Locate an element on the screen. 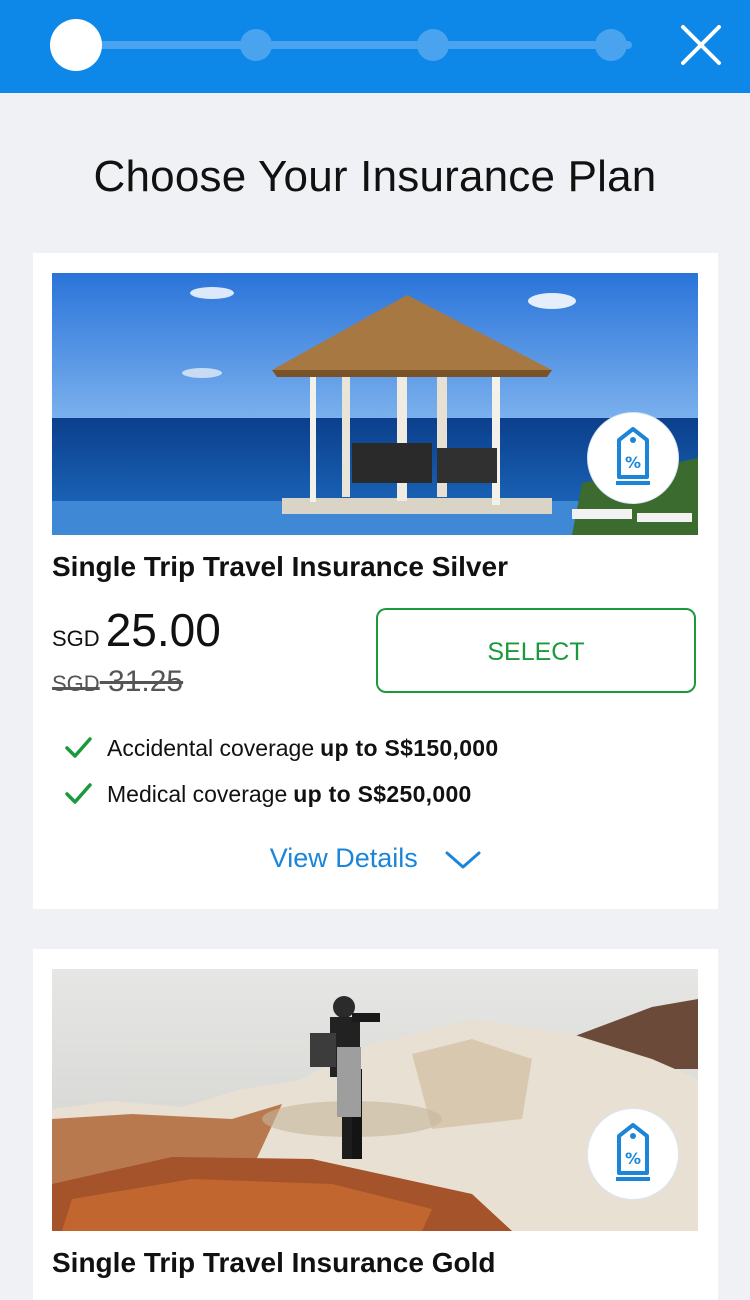  chevron-down-icon is located at coordinates (463, 860).